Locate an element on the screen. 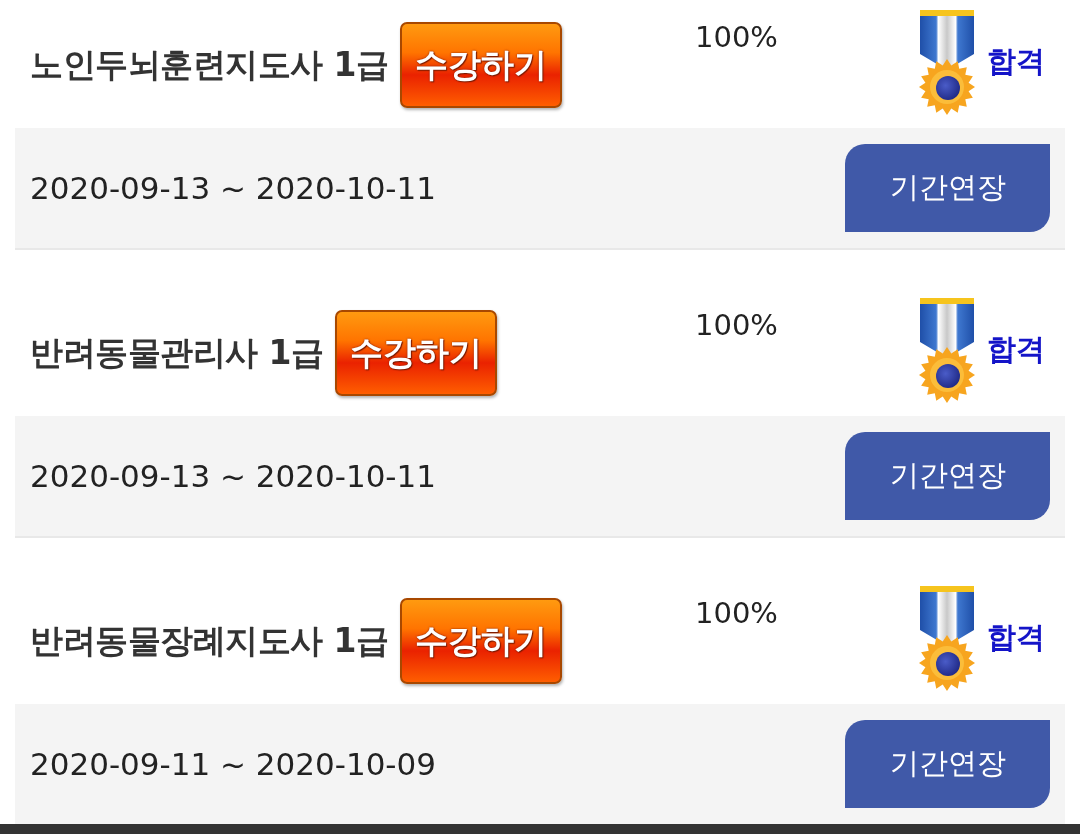 This screenshot has width=1080, height=834. course-title: 반려동물장례지도사 1급 is located at coordinates (209, 640).